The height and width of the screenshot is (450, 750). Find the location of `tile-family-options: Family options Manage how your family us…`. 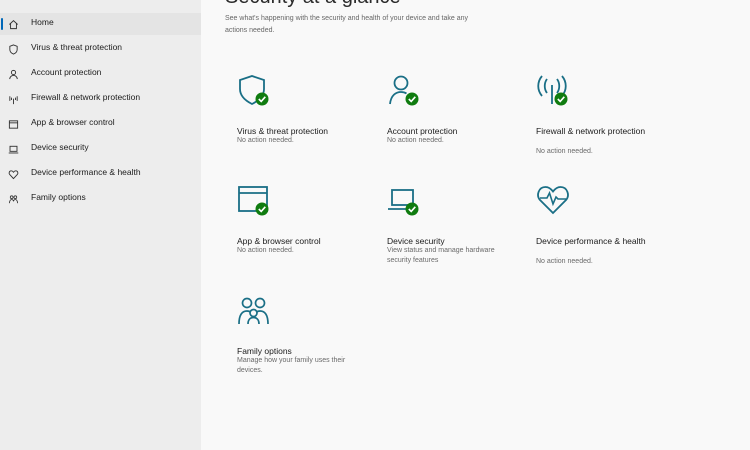

tile-family-options: Family options Manage how your family us… is located at coordinates (304, 347).